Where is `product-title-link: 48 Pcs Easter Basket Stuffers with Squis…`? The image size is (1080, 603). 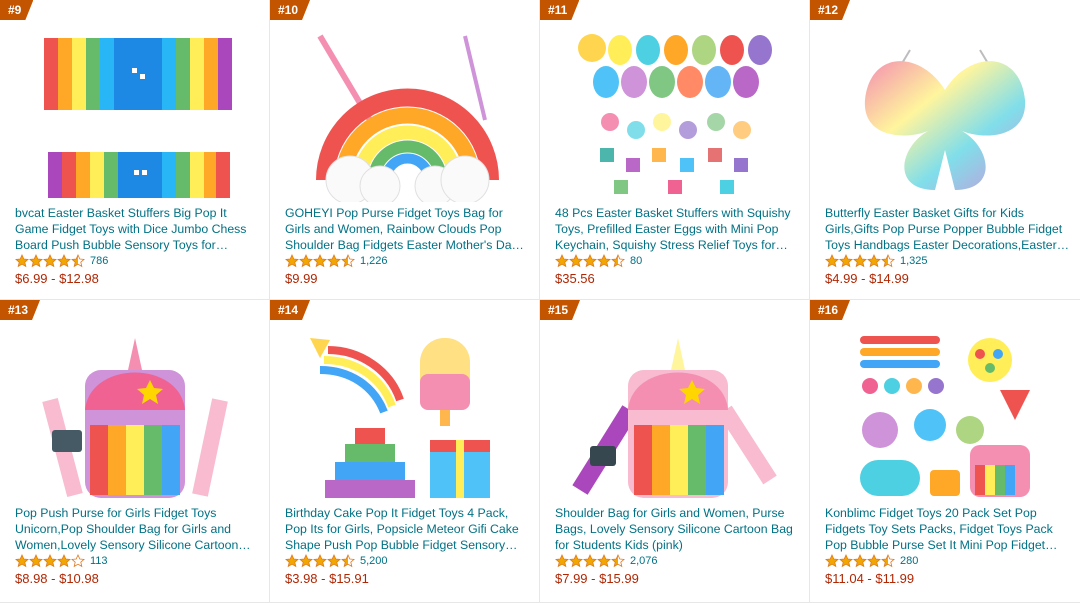
product-title-link: 48 Pcs Easter Basket Stuffers with Squis… is located at coordinates (677, 229).